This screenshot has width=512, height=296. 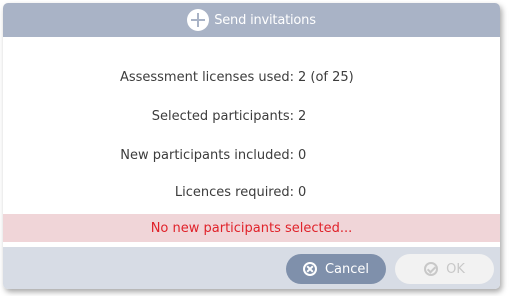 I want to click on stat-row-selected-participants: Selected participants: 2, so click(x=251, y=119).